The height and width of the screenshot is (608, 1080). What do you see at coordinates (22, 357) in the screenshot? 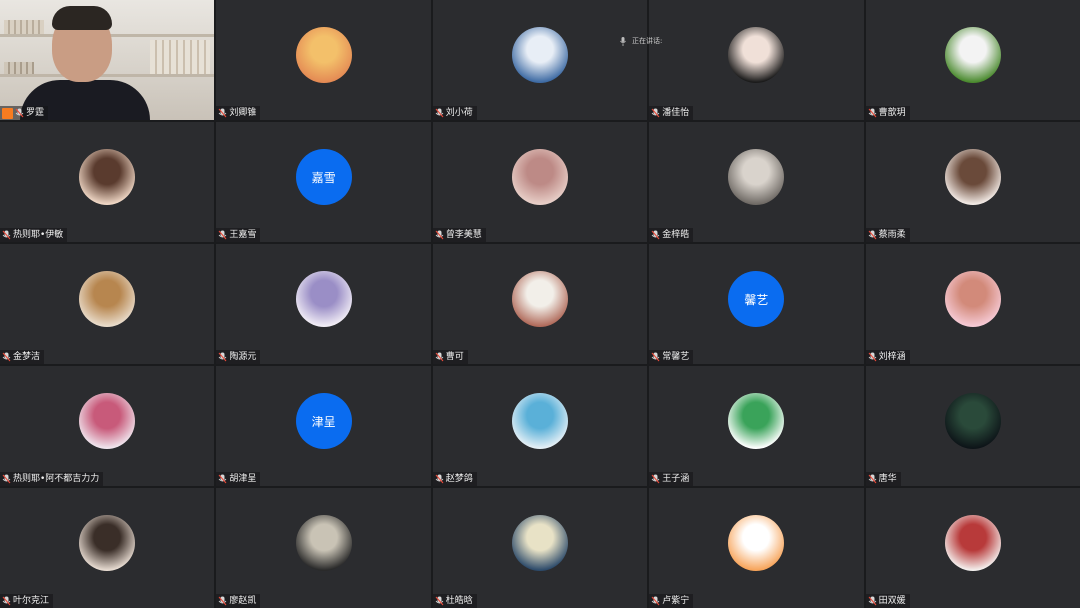
I see `participant-name-bar: 金梦洁` at bounding box center [22, 357].